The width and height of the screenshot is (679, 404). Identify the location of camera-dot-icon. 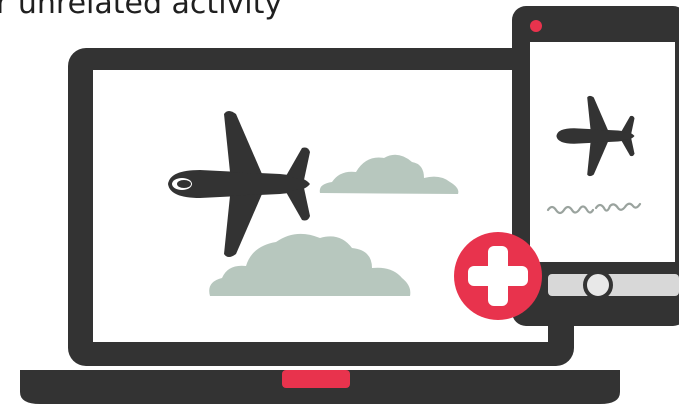
(536, 26).